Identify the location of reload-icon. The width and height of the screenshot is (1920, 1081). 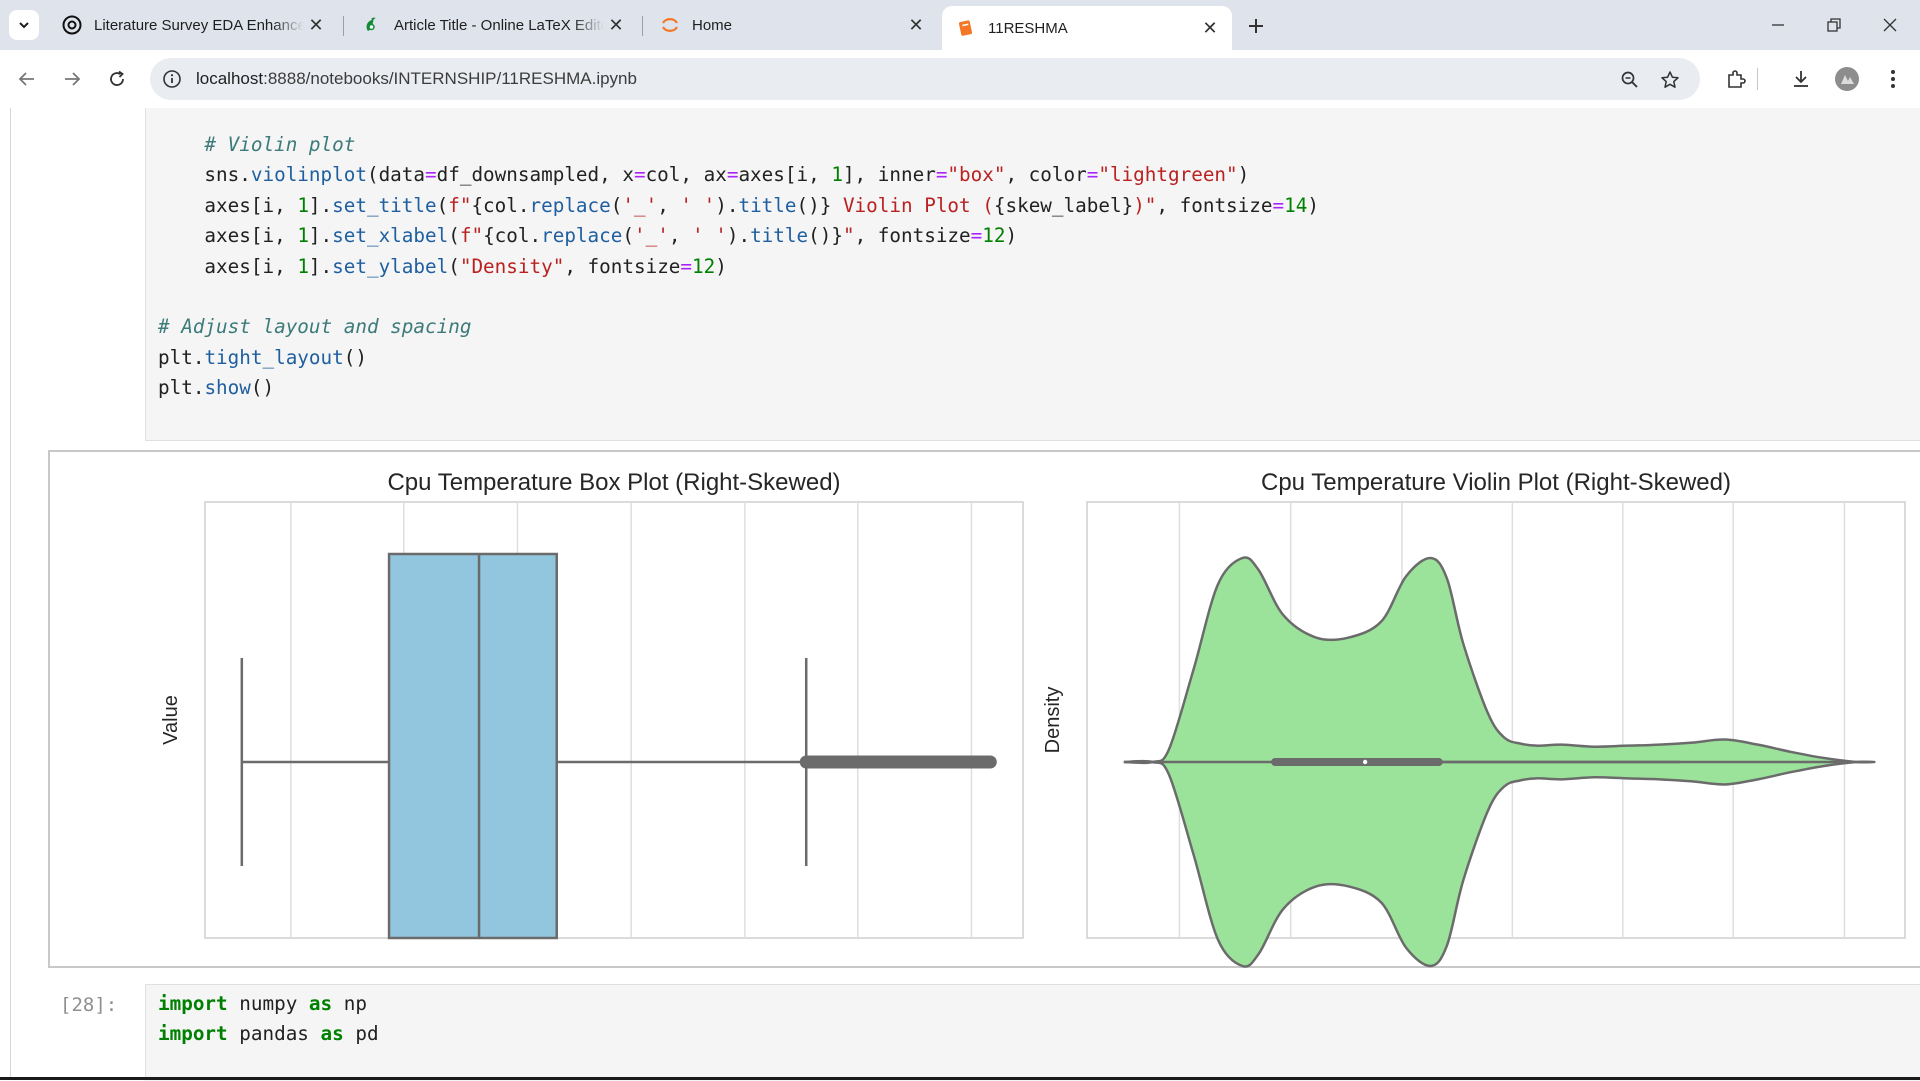
(117, 78).